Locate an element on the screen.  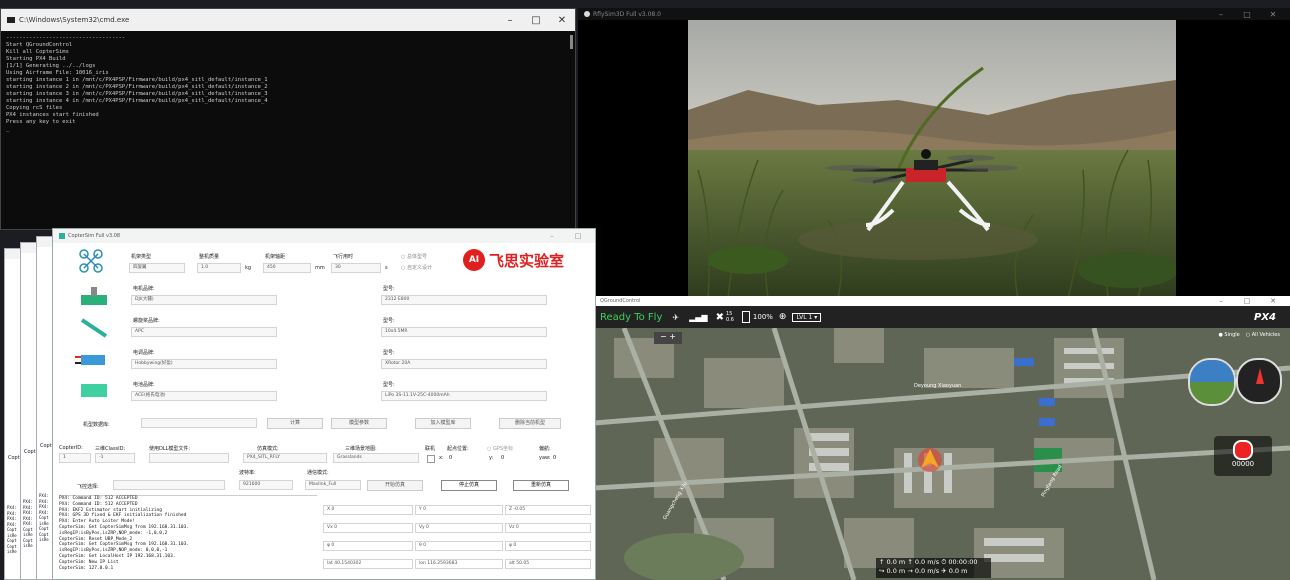
flight-time-input: 30 is located at coordinates (356, 268).